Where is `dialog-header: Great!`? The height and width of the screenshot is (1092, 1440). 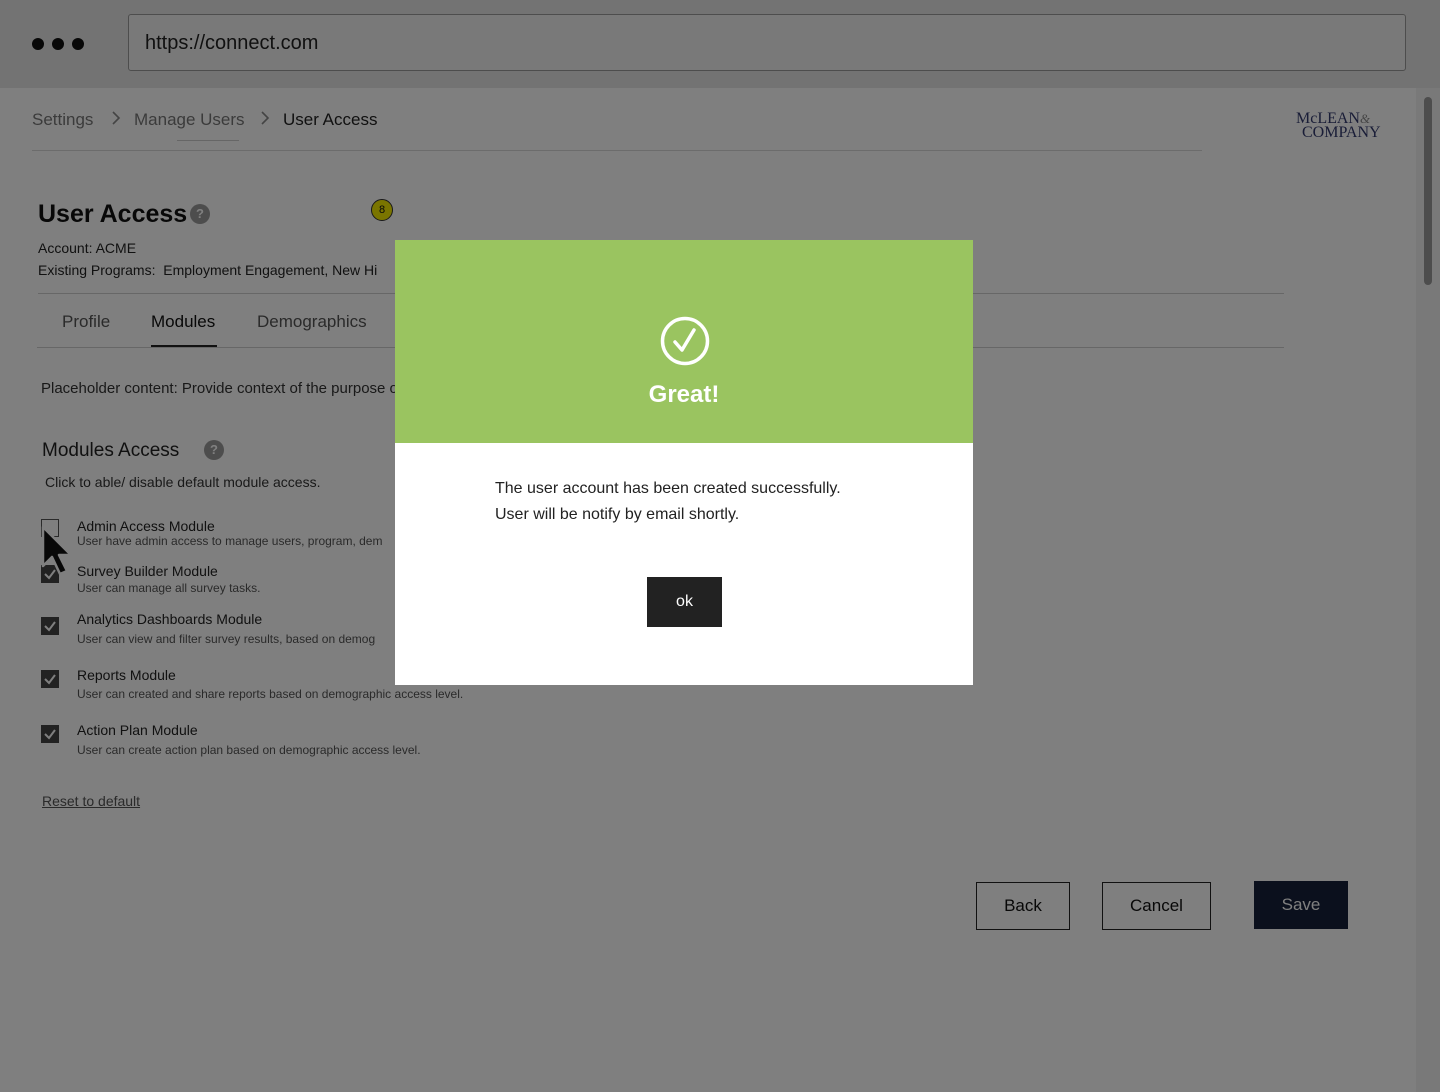 dialog-header: Great! is located at coordinates (684, 341).